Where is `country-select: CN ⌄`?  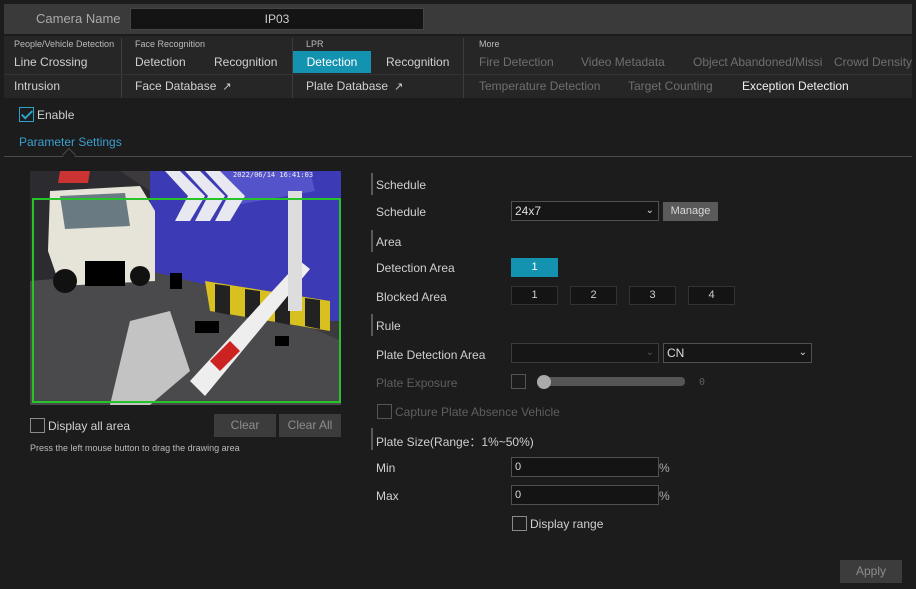 country-select: CN ⌄ is located at coordinates (737, 353).